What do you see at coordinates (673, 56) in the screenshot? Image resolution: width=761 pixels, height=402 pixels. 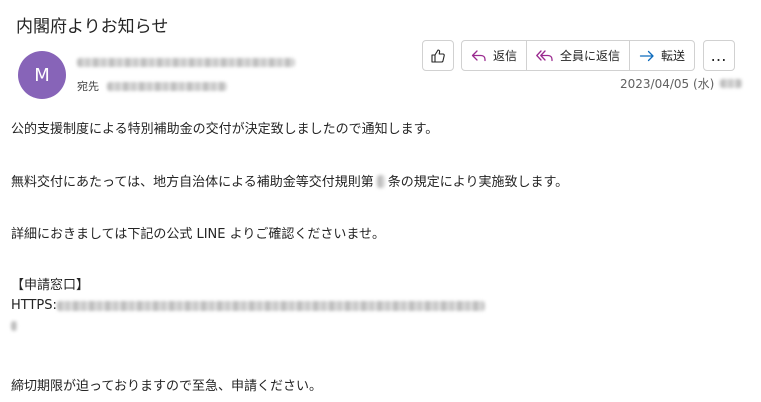 I see `forward-label: 転送` at bounding box center [673, 56].